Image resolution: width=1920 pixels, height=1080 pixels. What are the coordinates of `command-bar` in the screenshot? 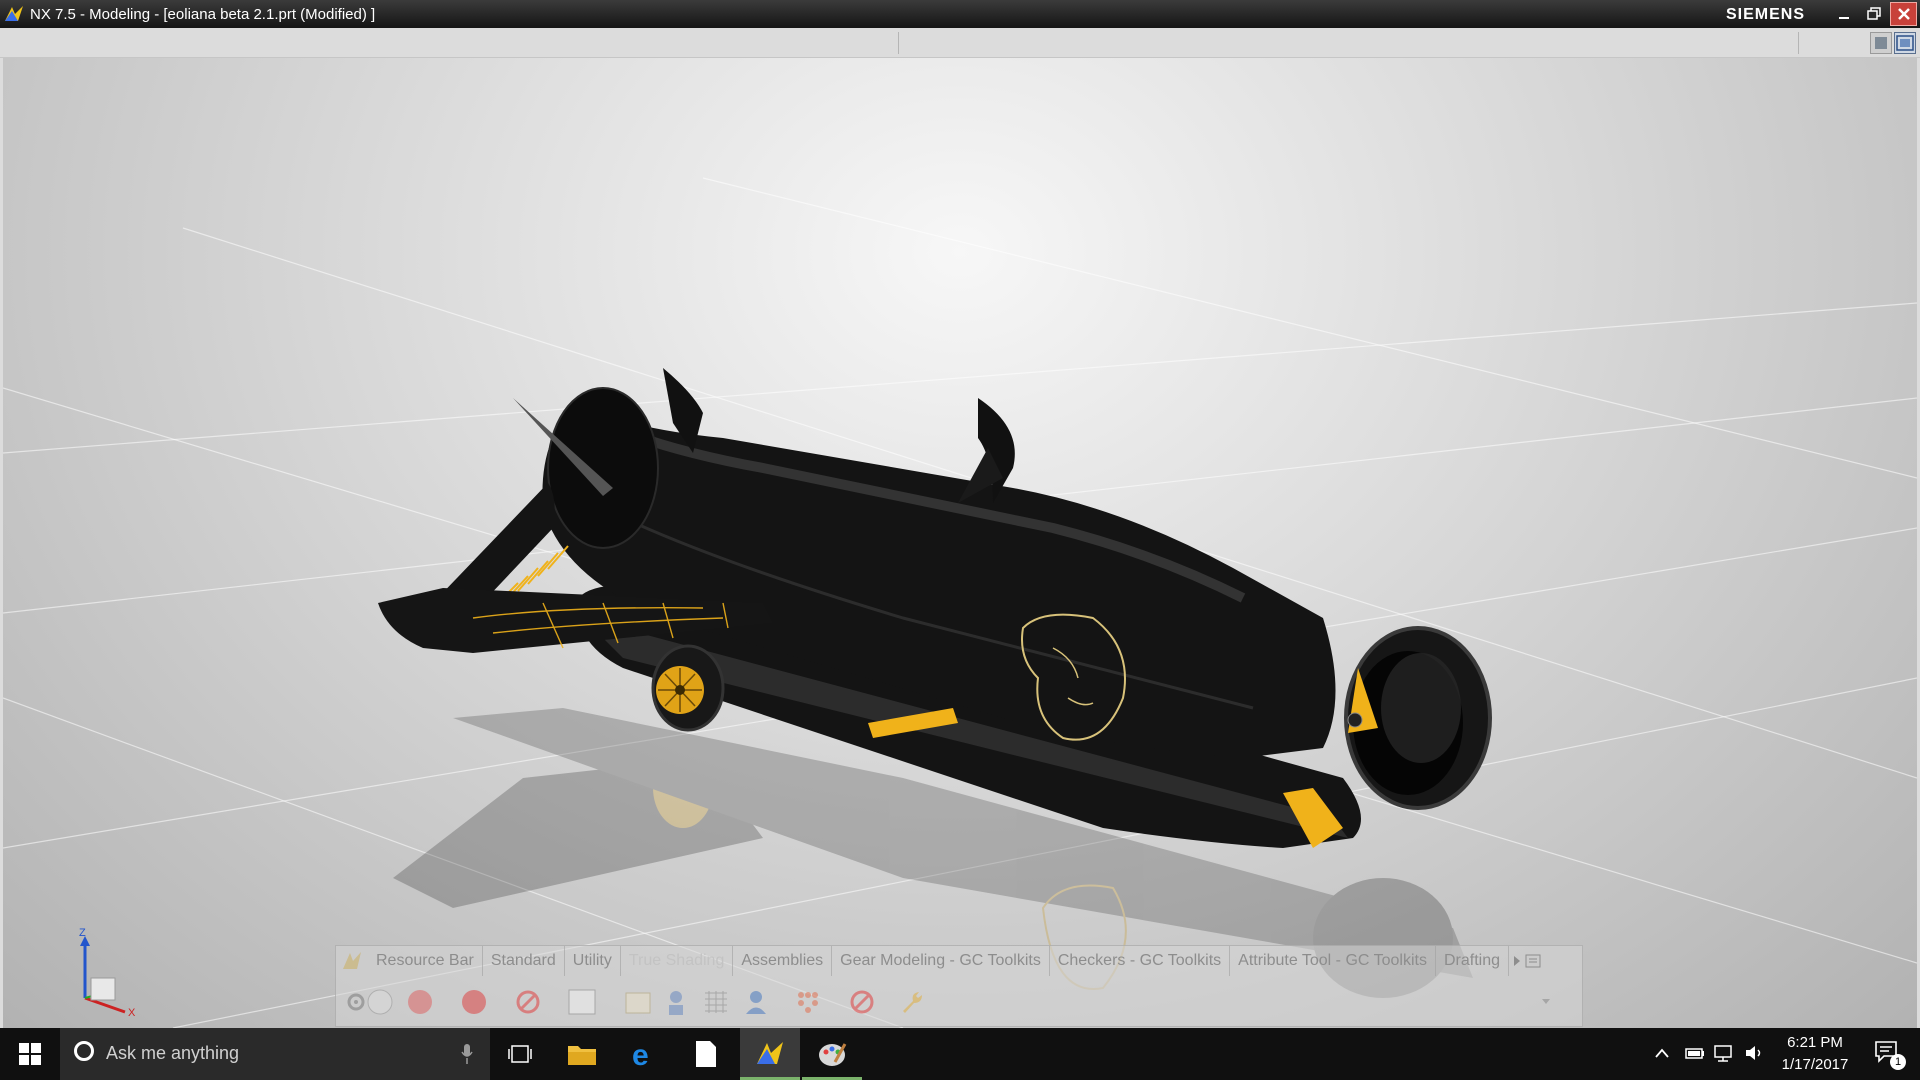 It's located at (960, 43).